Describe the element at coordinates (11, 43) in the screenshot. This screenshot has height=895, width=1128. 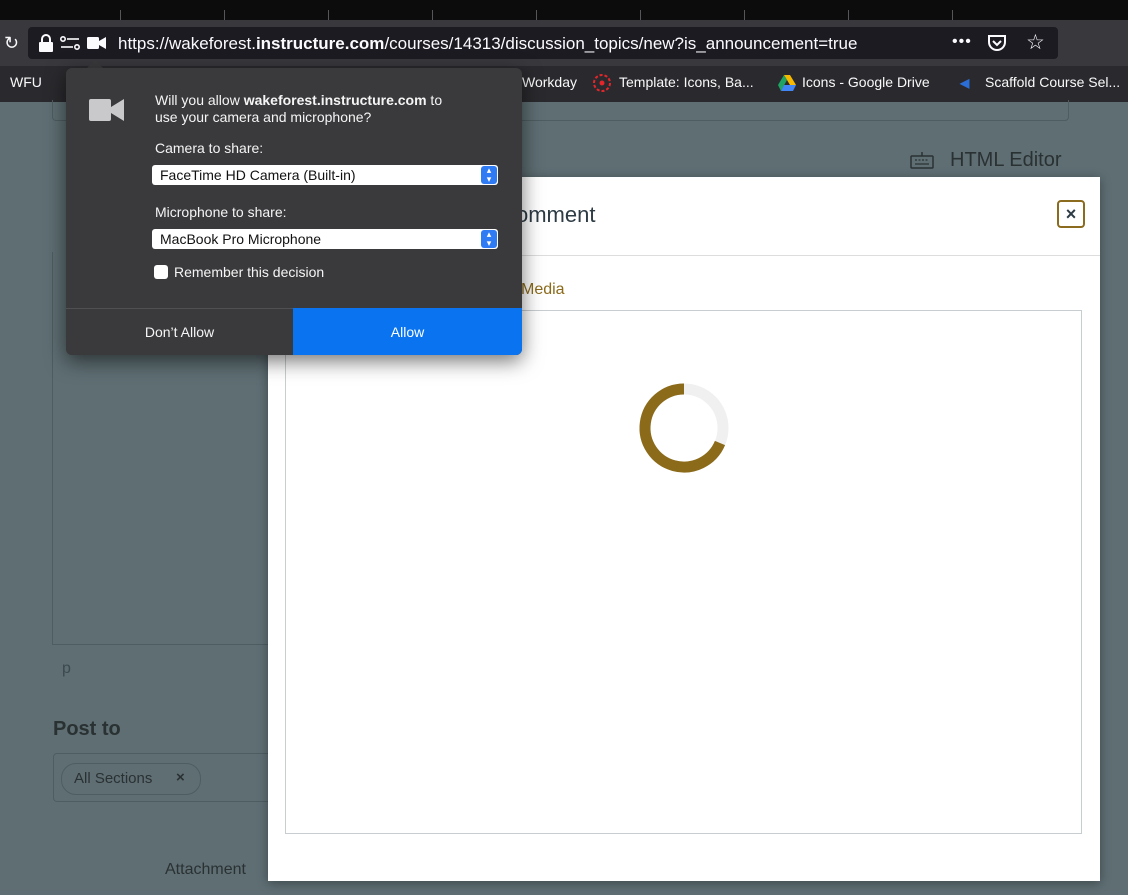
I see `reload-icon: ↻` at that location.